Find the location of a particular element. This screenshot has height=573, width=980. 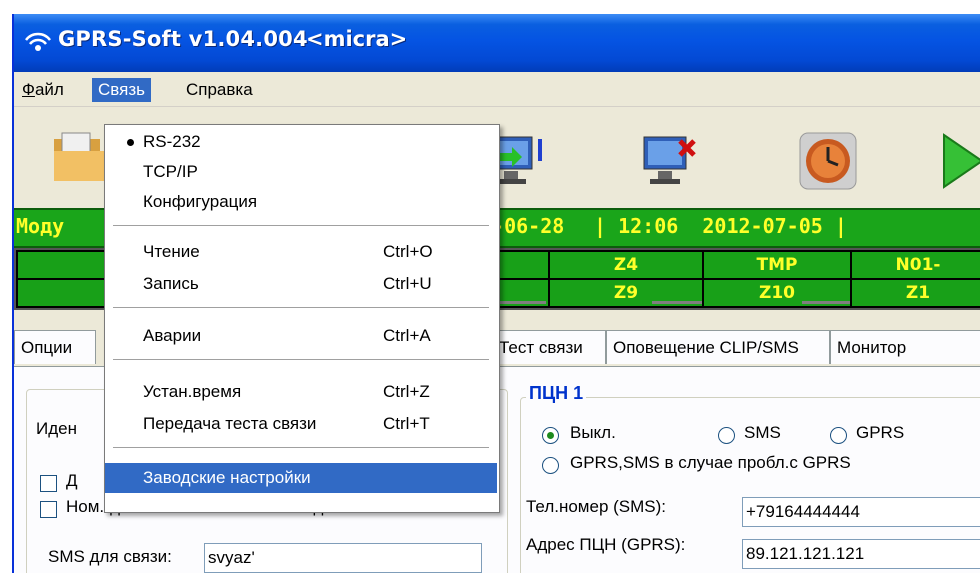

radio-sms is located at coordinates (726, 435).